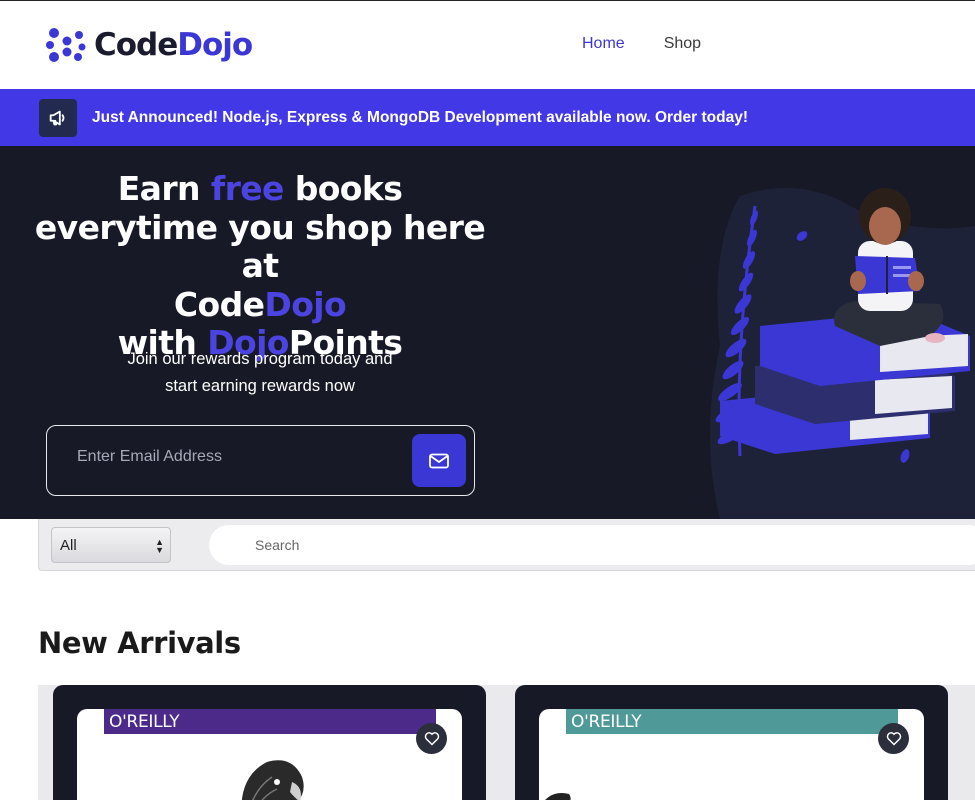 Image resolution: width=975 pixels, height=800 pixels. What do you see at coordinates (66, 45) in the screenshot?
I see `logo-mark-icon` at bounding box center [66, 45].